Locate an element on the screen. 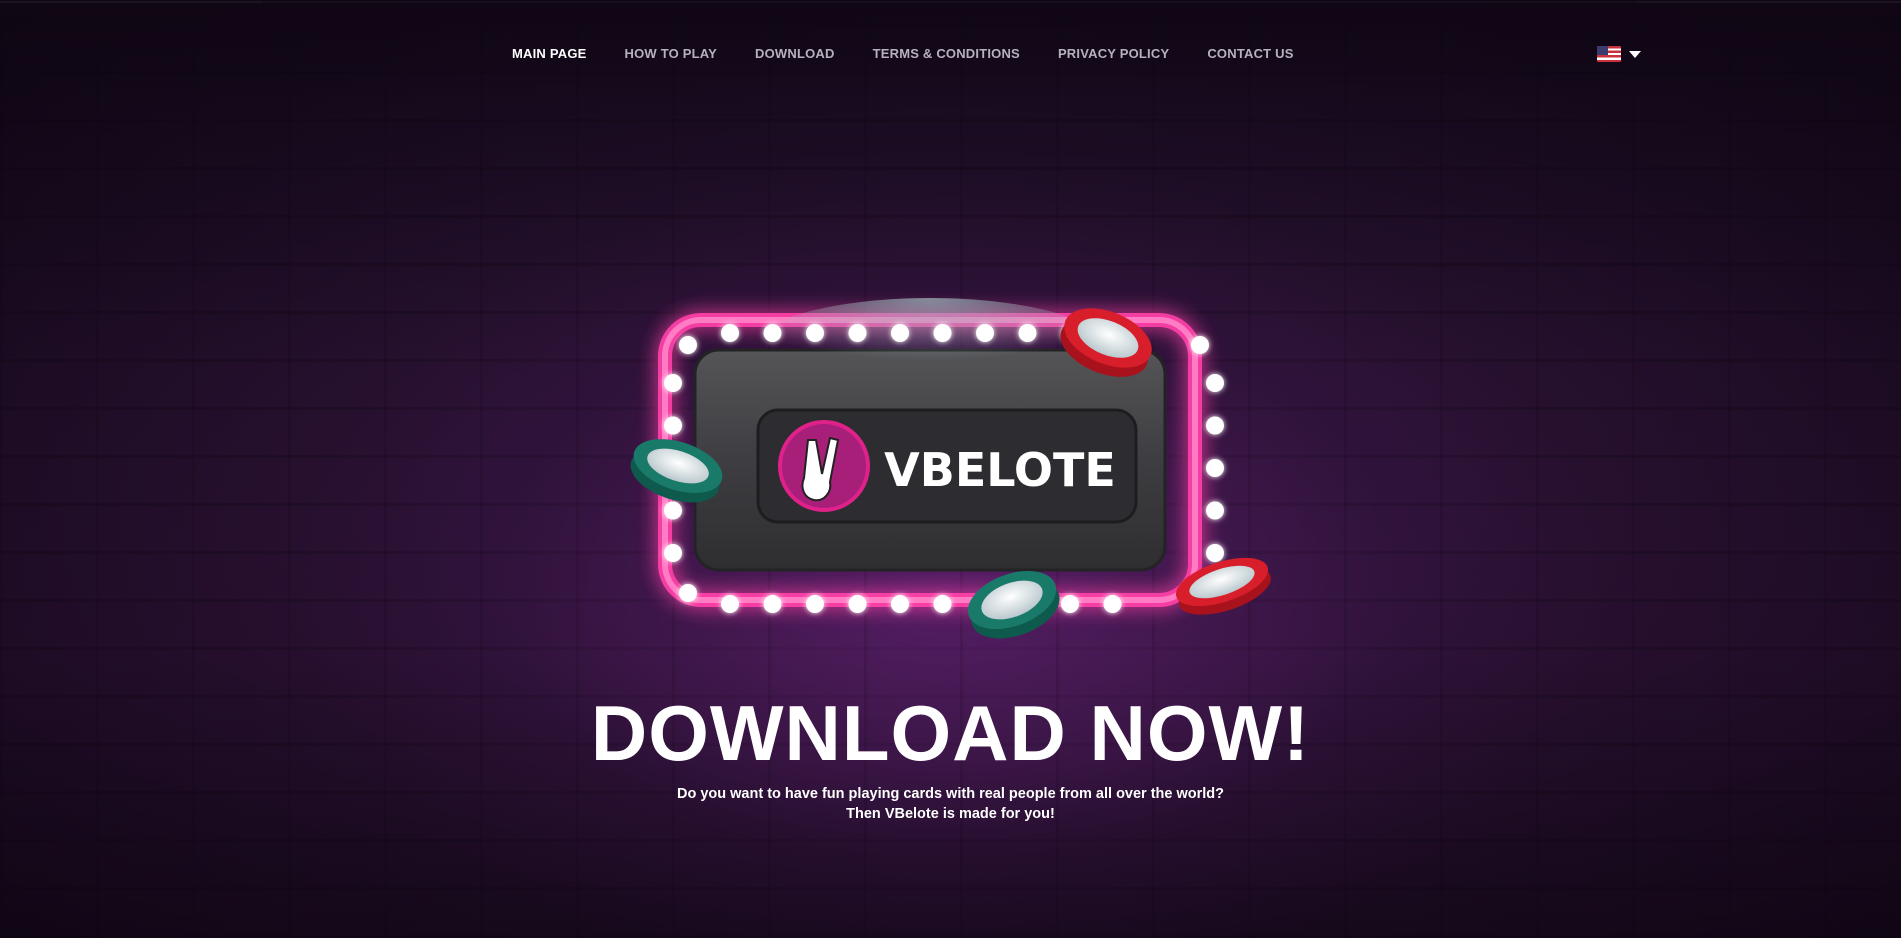 The image size is (1901, 938). language-selector is located at coordinates (1619, 54).